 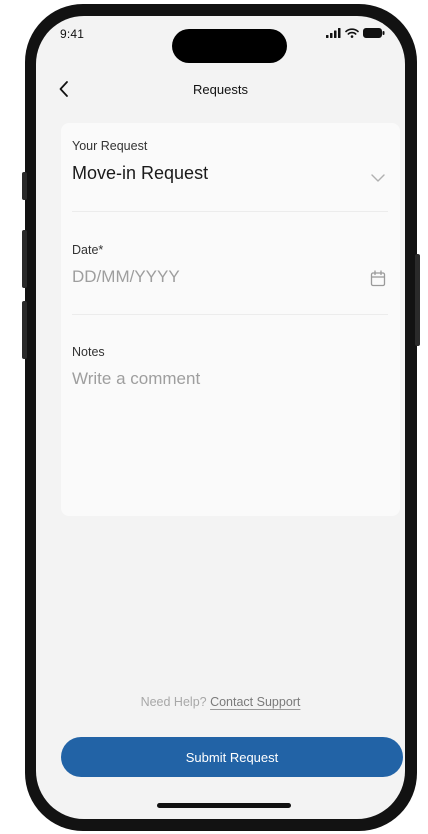 I want to click on submit-request-button: Submit Request, so click(x=232, y=757).